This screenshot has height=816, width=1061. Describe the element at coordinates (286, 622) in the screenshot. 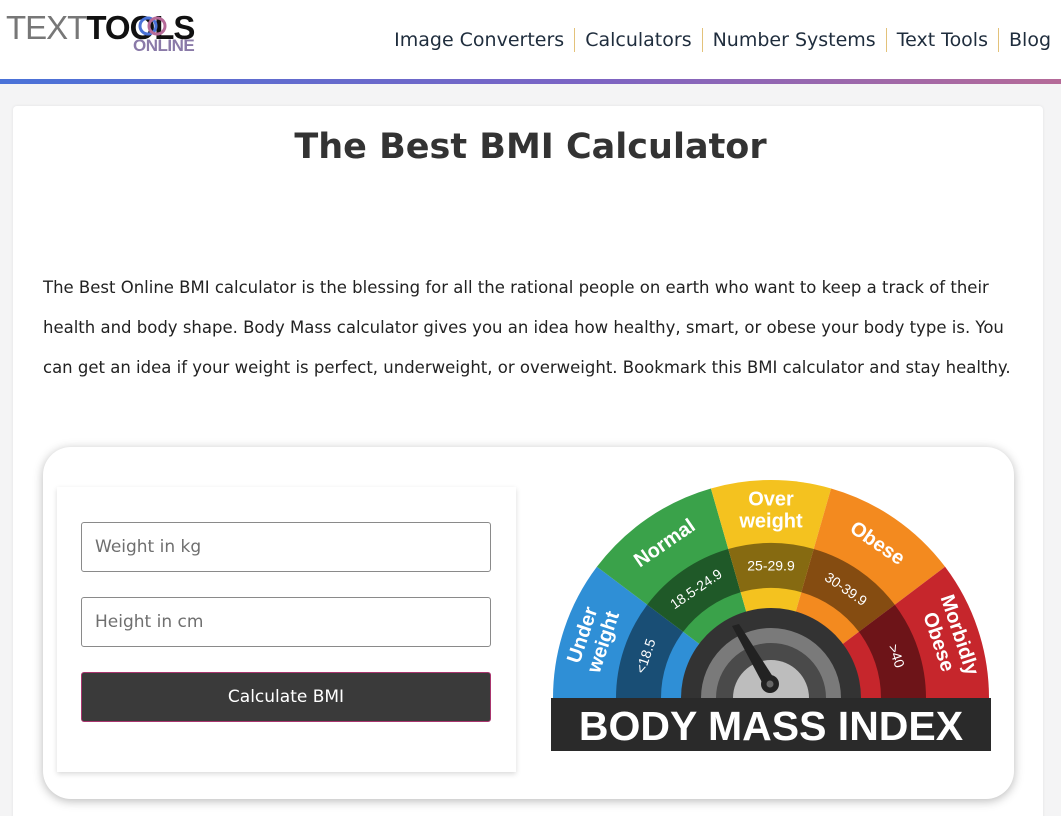

I see `height-input` at that location.